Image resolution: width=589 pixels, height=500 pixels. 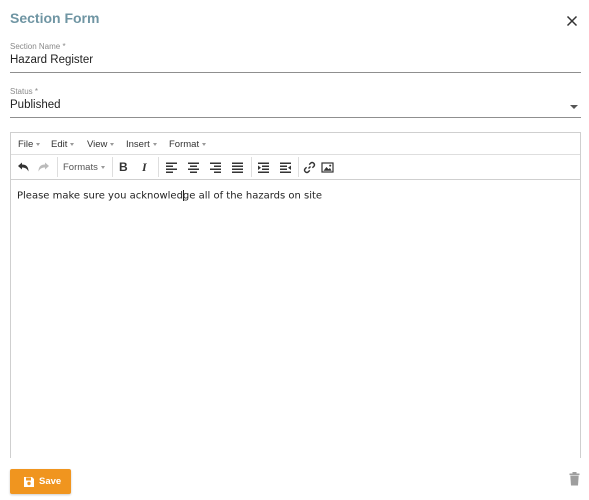 I want to click on menu-edit-label: Edit, so click(x=59, y=144).